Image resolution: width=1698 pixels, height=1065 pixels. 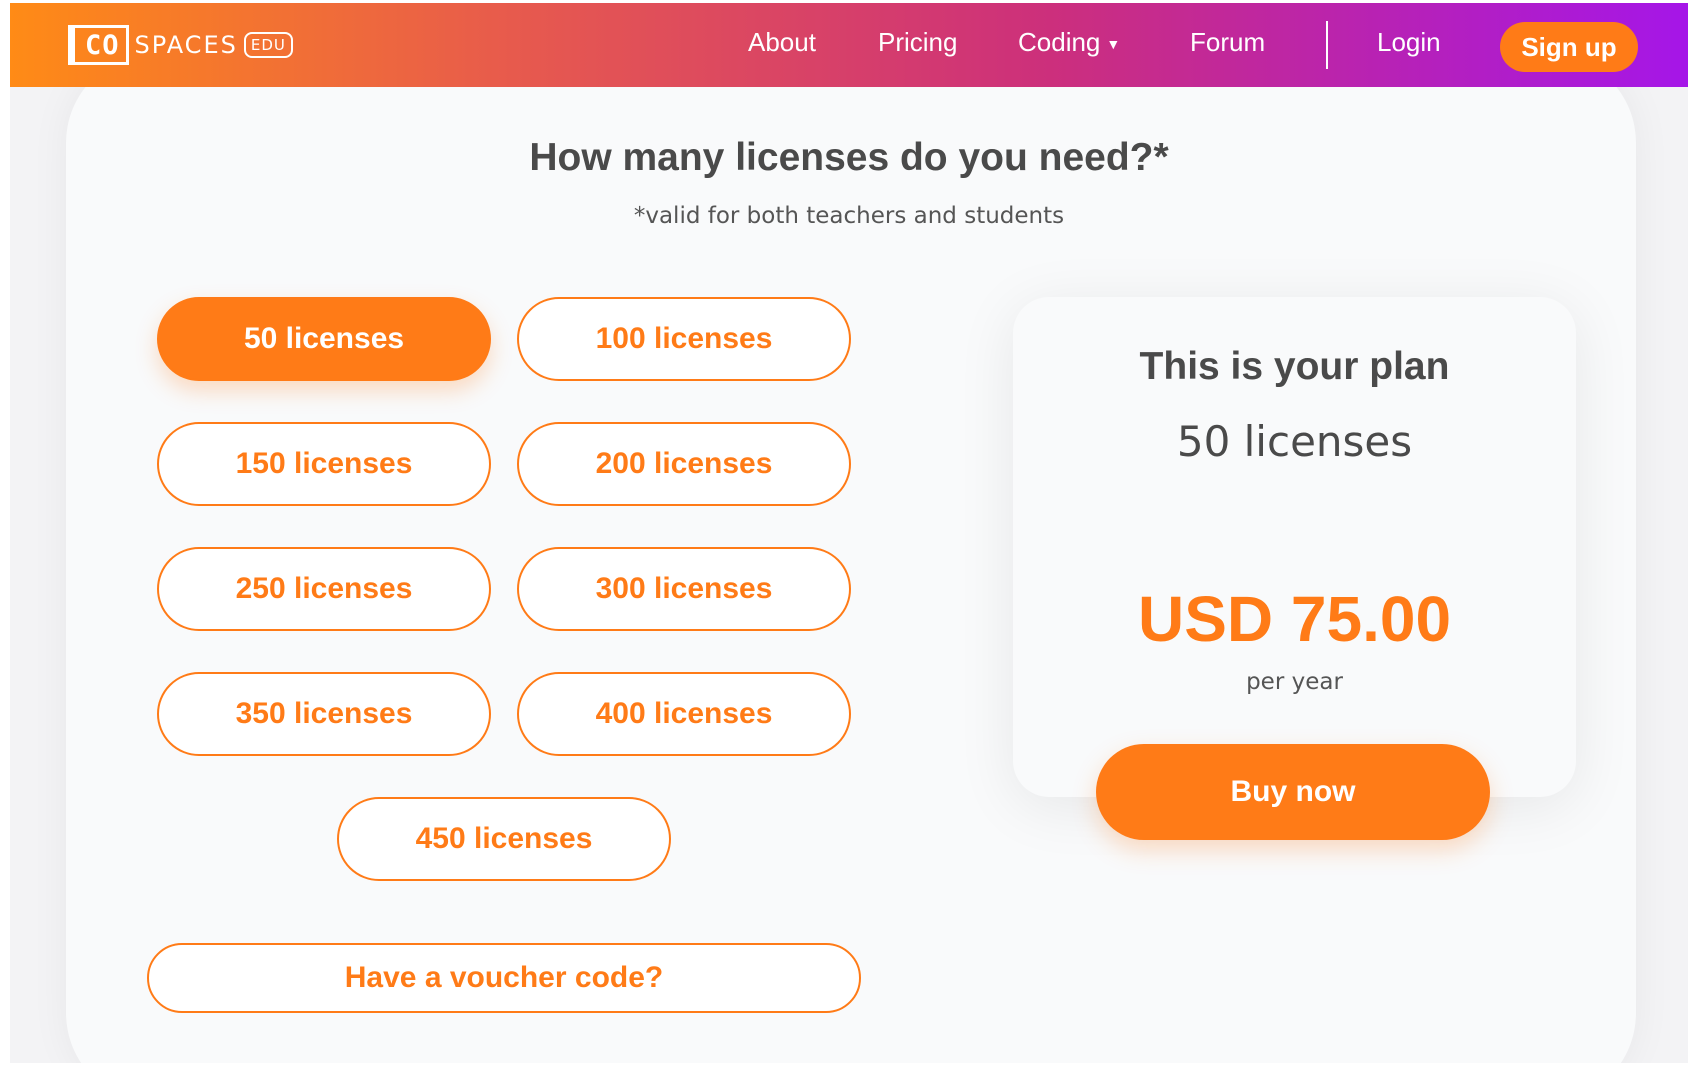 I want to click on license-option-350: 350 licenses, so click(x=324, y=714).